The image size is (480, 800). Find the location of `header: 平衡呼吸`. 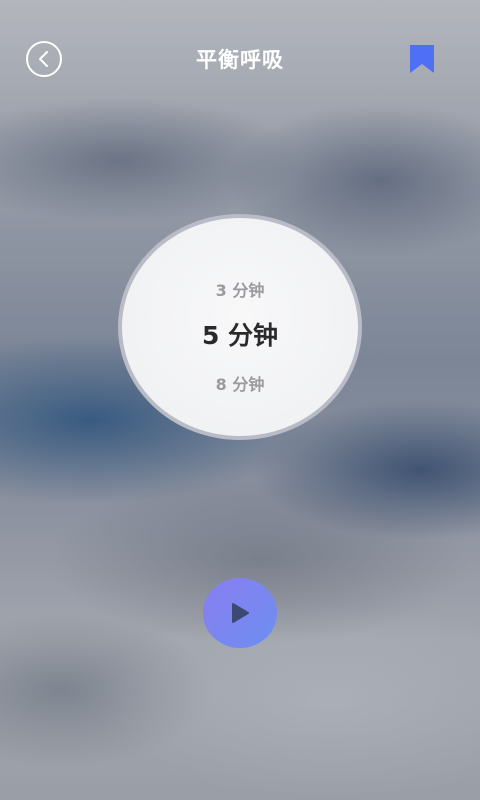

header: 平衡呼吸 is located at coordinates (240, 58).